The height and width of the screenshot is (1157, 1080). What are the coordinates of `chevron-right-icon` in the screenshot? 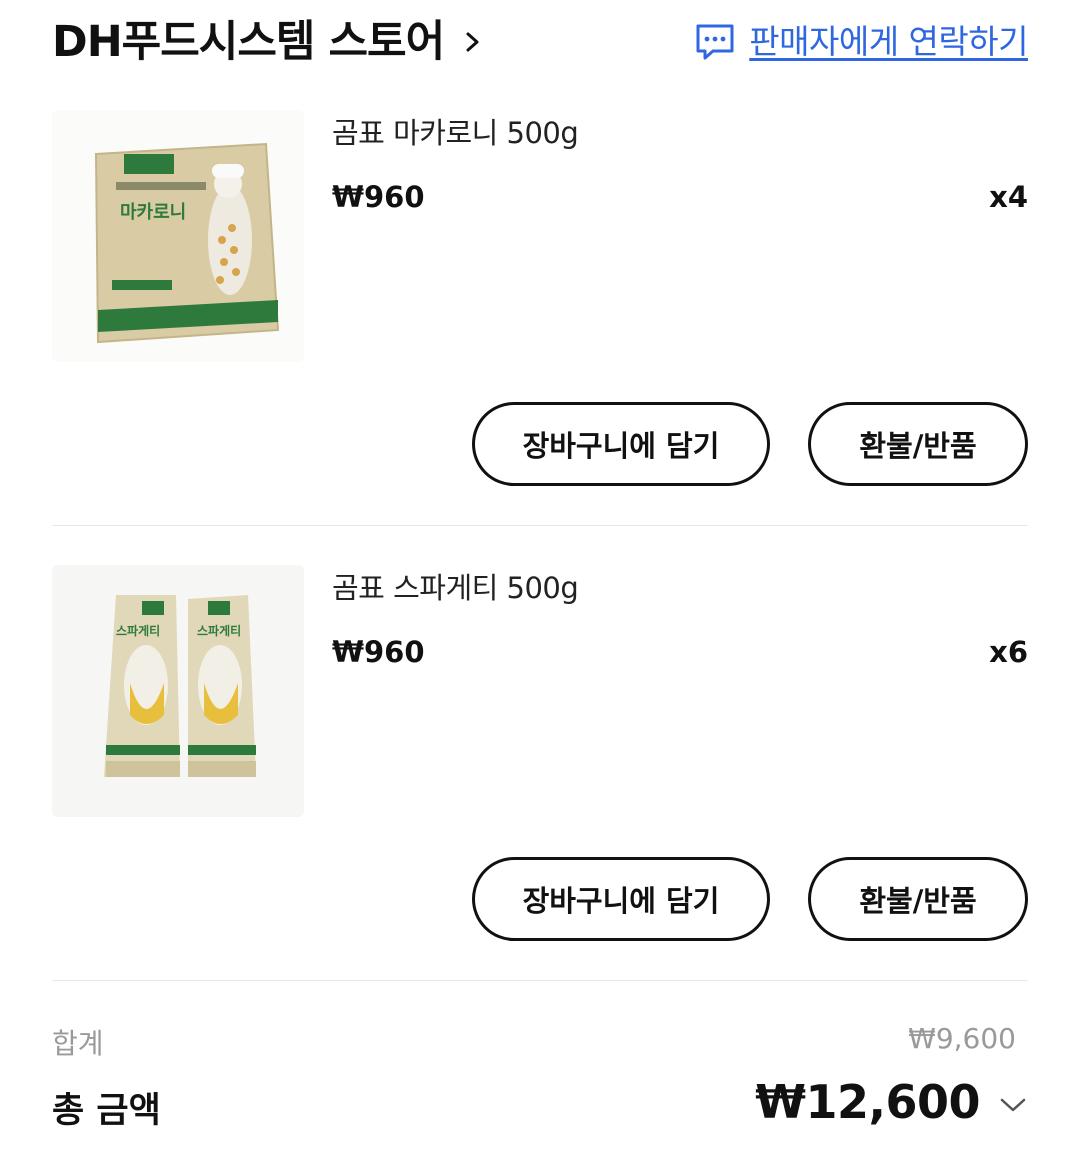 It's located at (472, 42).